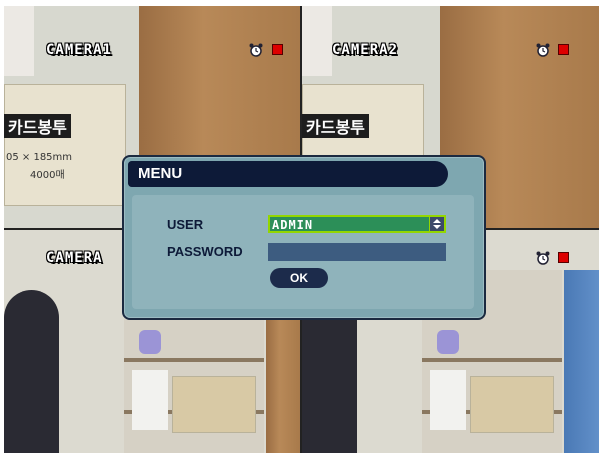 This screenshot has height=455, width=600. Describe the element at coordinates (185, 224) in the screenshot. I see `user-label: USER` at that location.